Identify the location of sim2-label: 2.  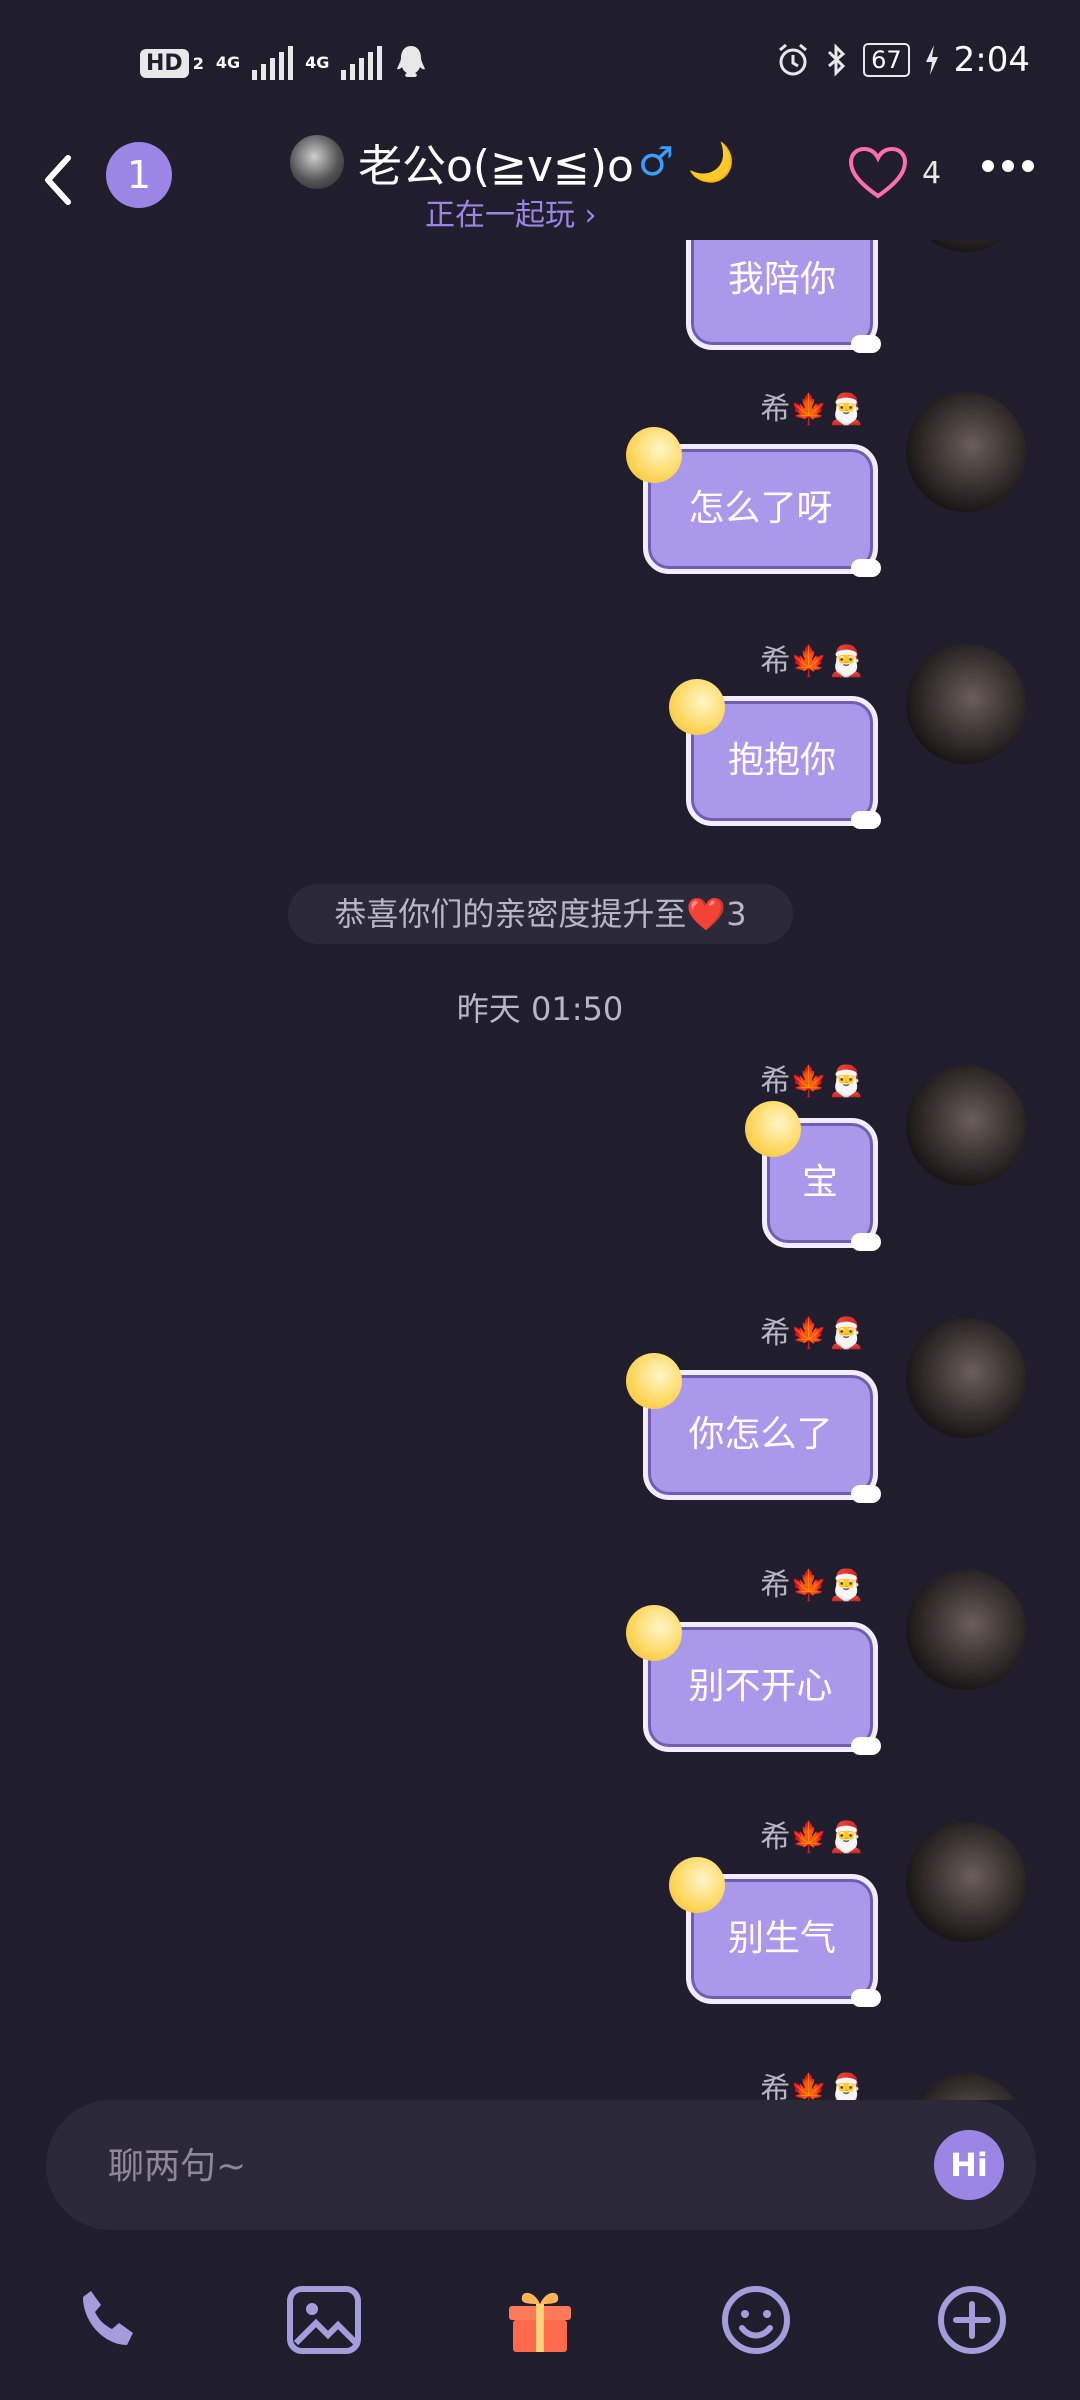
(198, 63).